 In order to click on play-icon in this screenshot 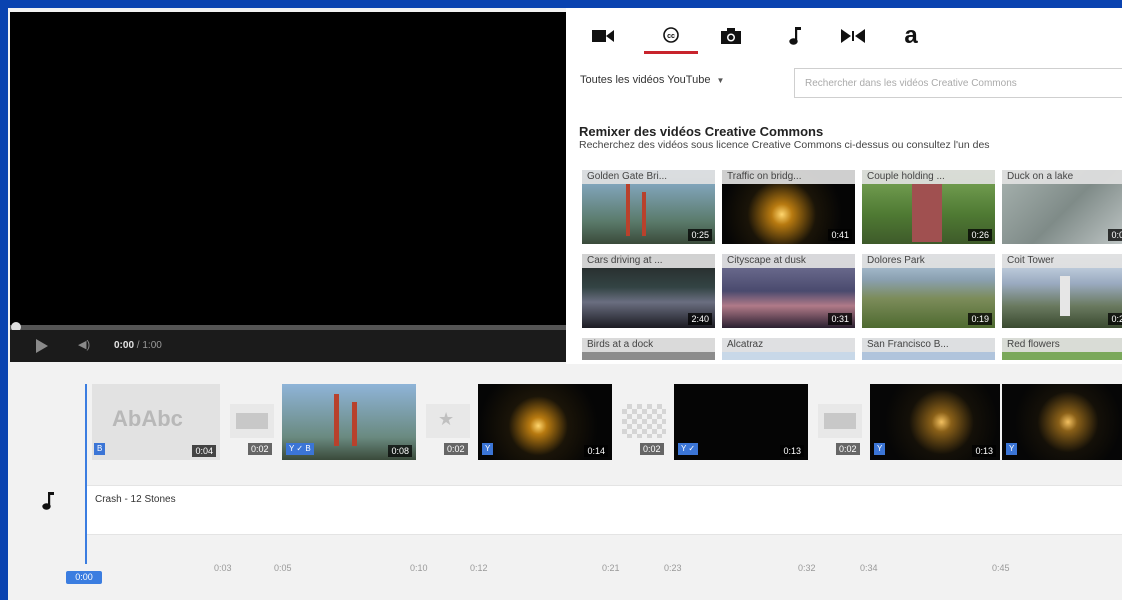, I will do `click(42, 346)`.